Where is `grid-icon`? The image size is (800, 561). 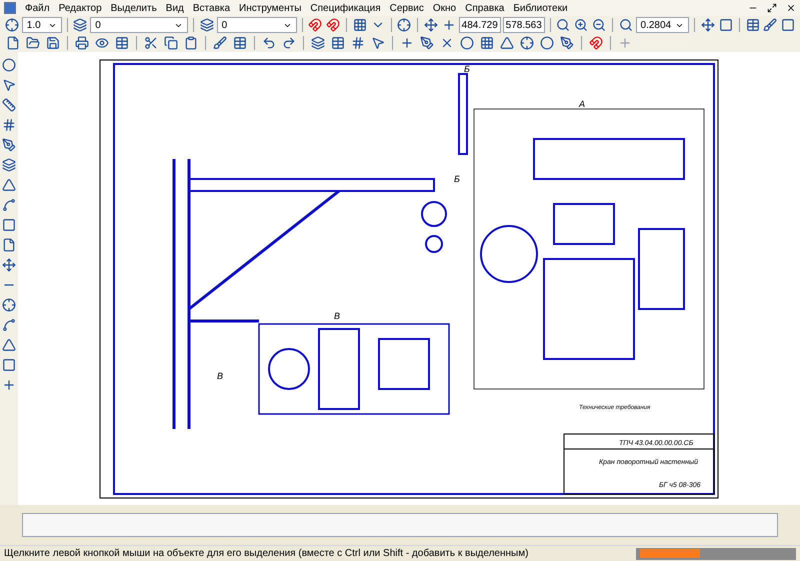
grid-icon is located at coordinates (360, 25).